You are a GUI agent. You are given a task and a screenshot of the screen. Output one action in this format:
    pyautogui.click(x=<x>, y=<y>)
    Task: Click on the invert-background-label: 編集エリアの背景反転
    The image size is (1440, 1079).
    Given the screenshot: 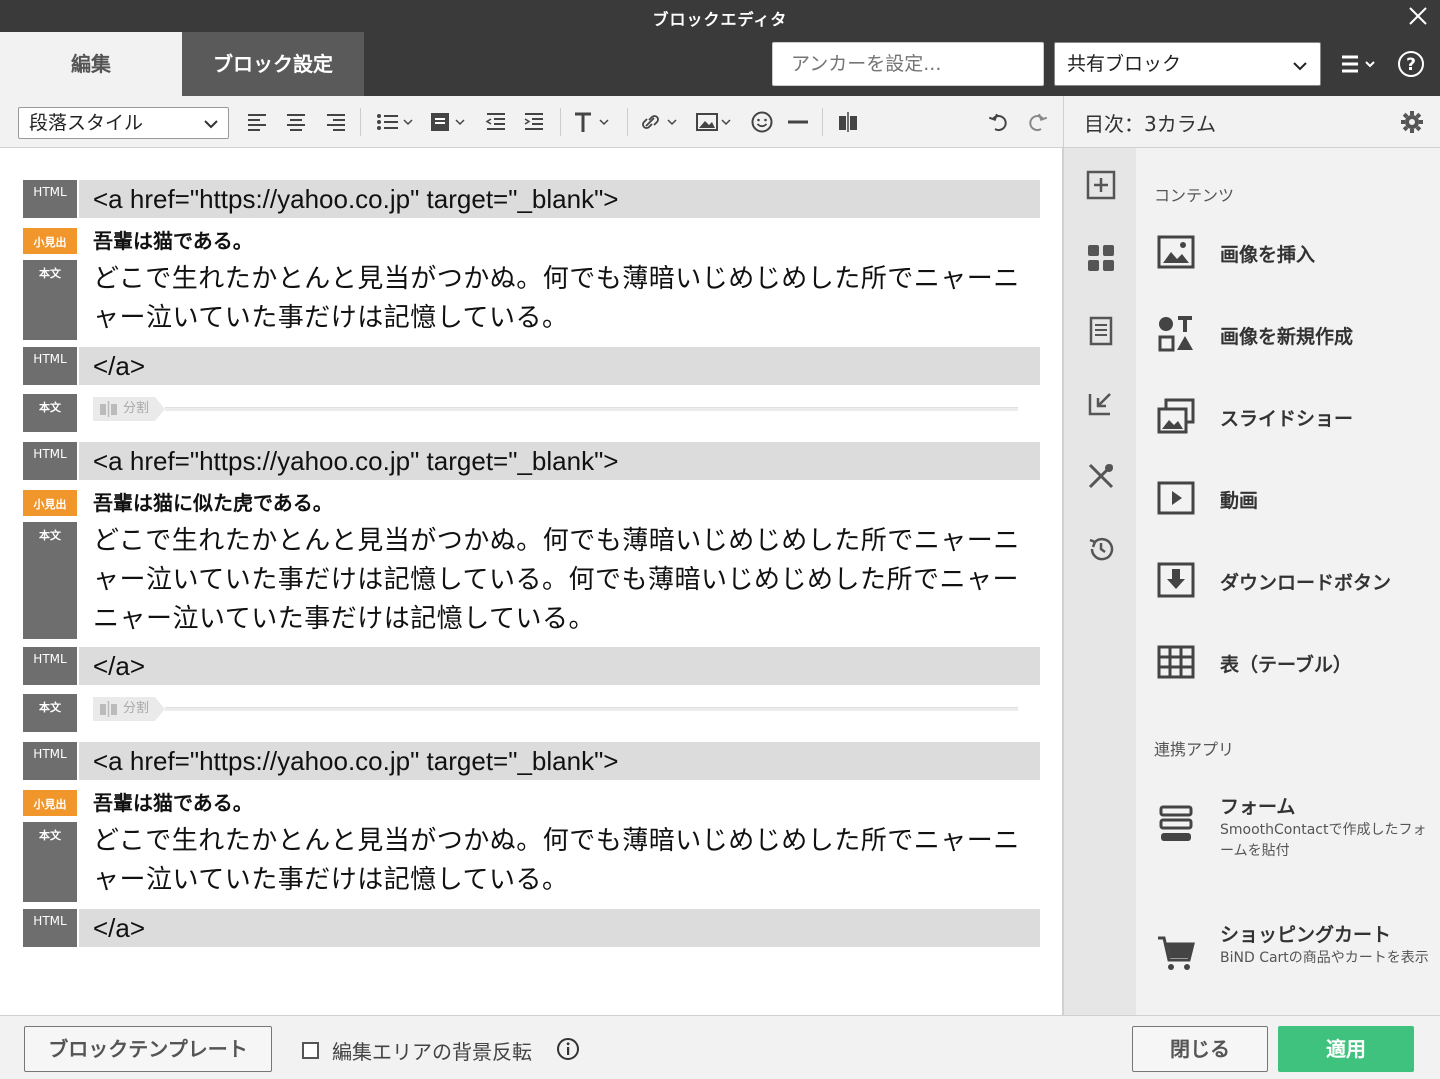 What is the action you would take?
    pyautogui.click(x=432, y=1050)
    